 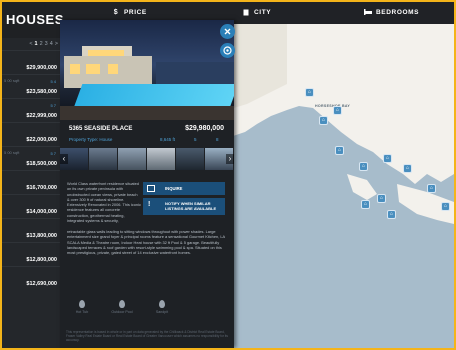 What do you see at coordinates (101, 129) in the screenshot?
I see `listing-address: 5365 SEASIDE PLACE` at bounding box center [101, 129].